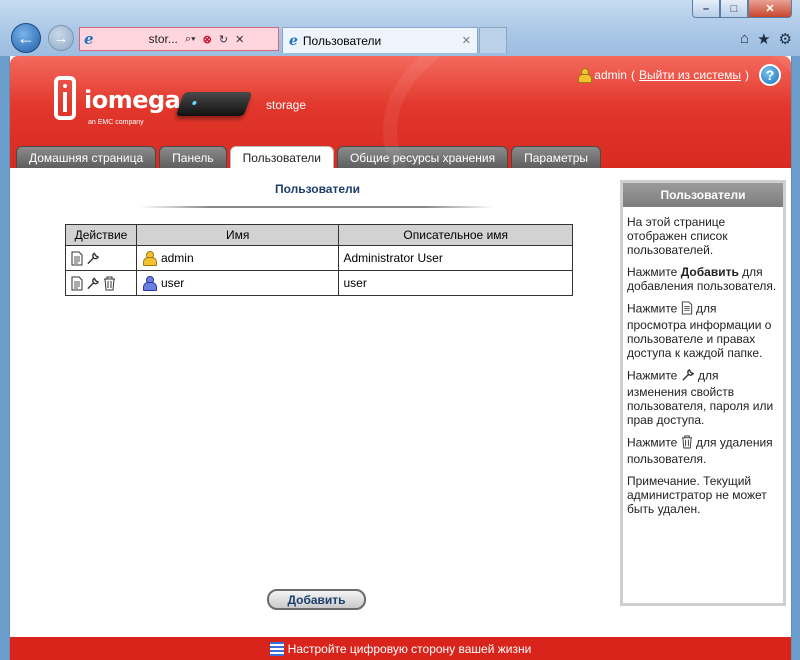 The width and height of the screenshot is (800, 660). What do you see at coordinates (179, 39) in the screenshot?
I see `address-bar: e stor... ⌕▾ ⊗ ↻ ✕` at bounding box center [179, 39].